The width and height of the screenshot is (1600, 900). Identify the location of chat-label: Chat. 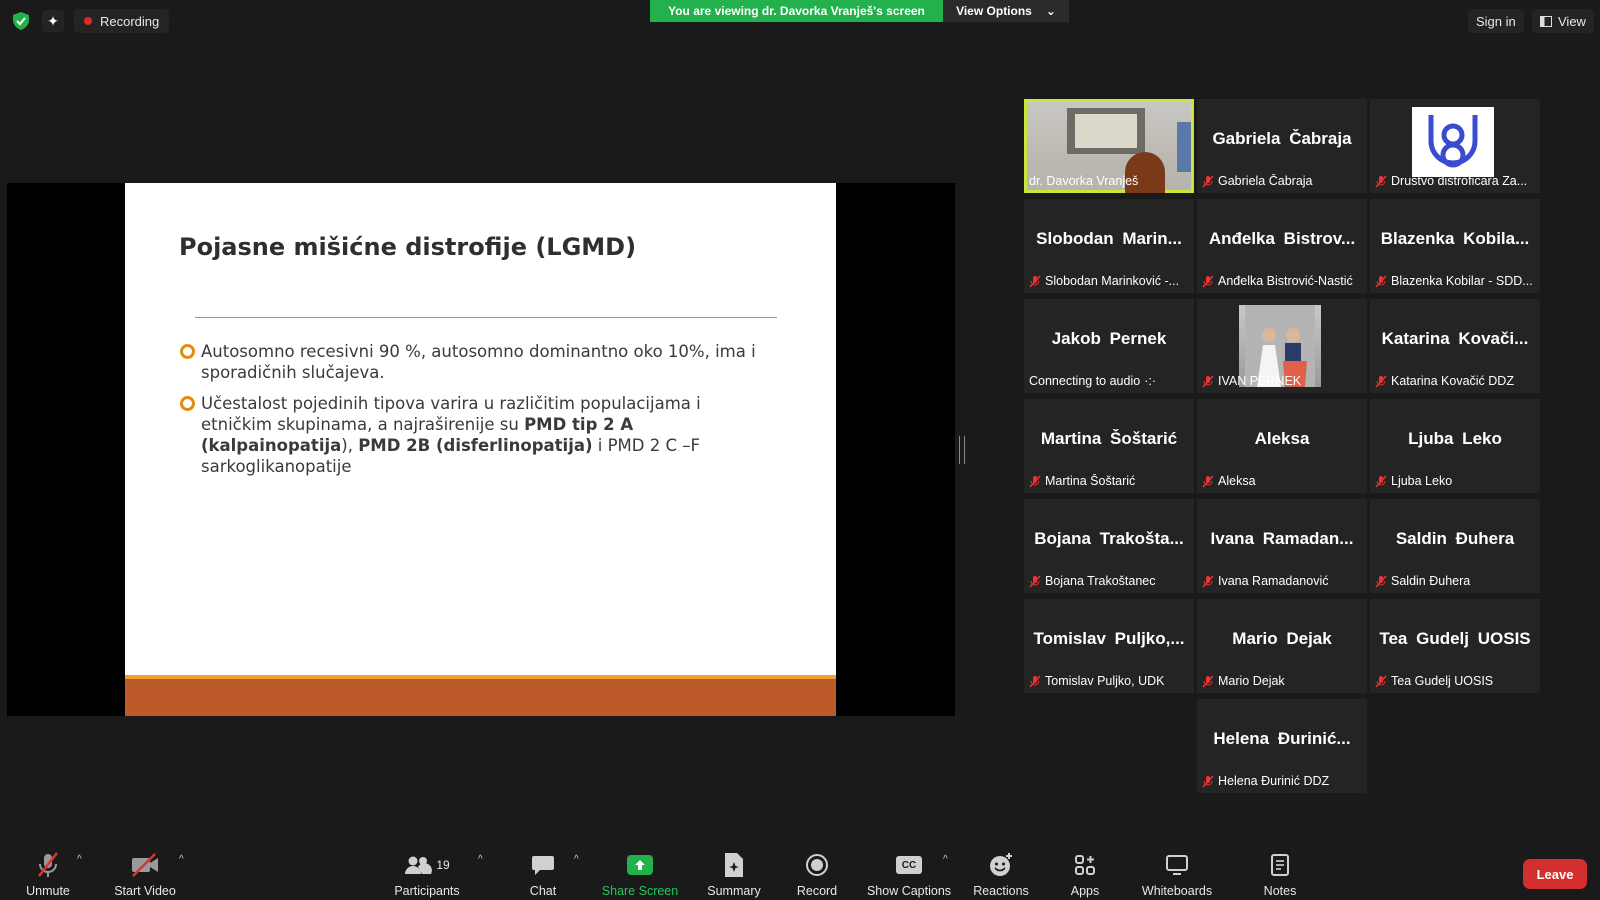
(543, 891).